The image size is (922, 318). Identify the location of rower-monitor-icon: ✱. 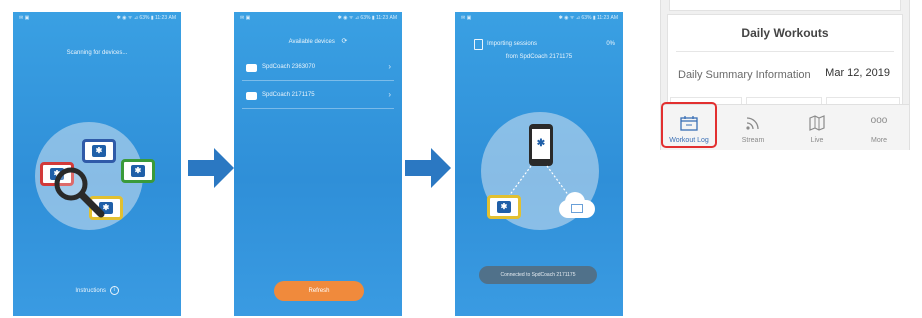
(504, 207).